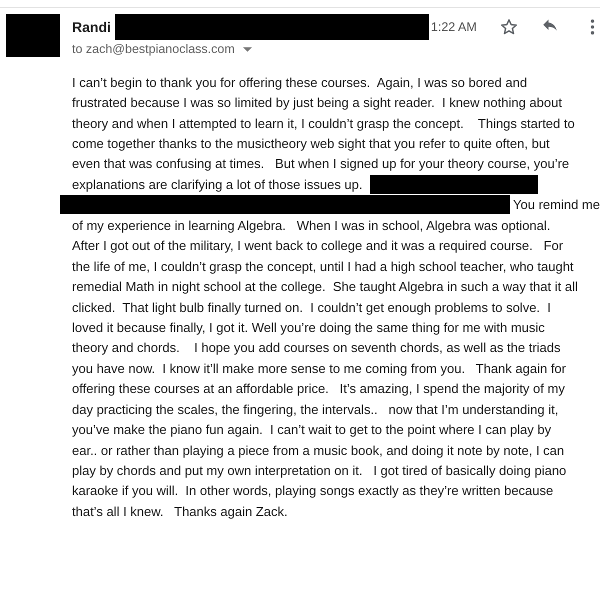 The height and width of the screenshot is (600, 600). Describe the element at coordinates (315, 409) in the screenshot. I see `body-text: day practicing the scales, the fingering, the intervals.. now that I’m understanding it,` at that location.